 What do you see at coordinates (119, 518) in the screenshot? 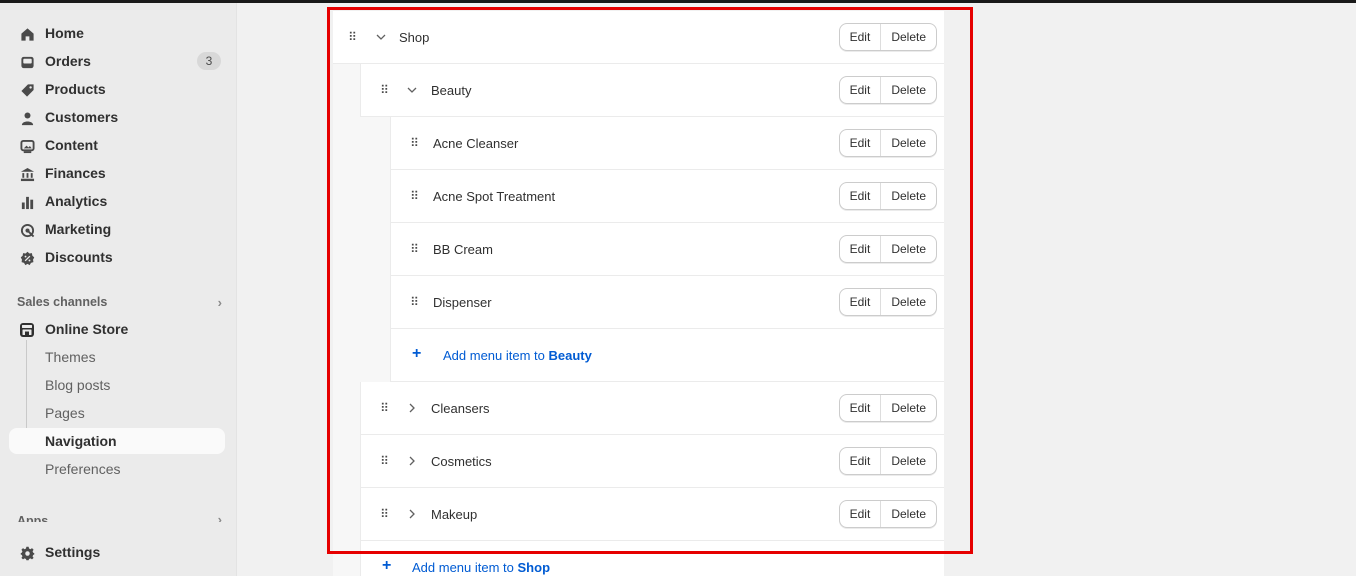
I see `apps-heading: Apps ›` at bounding box center [119, 518].